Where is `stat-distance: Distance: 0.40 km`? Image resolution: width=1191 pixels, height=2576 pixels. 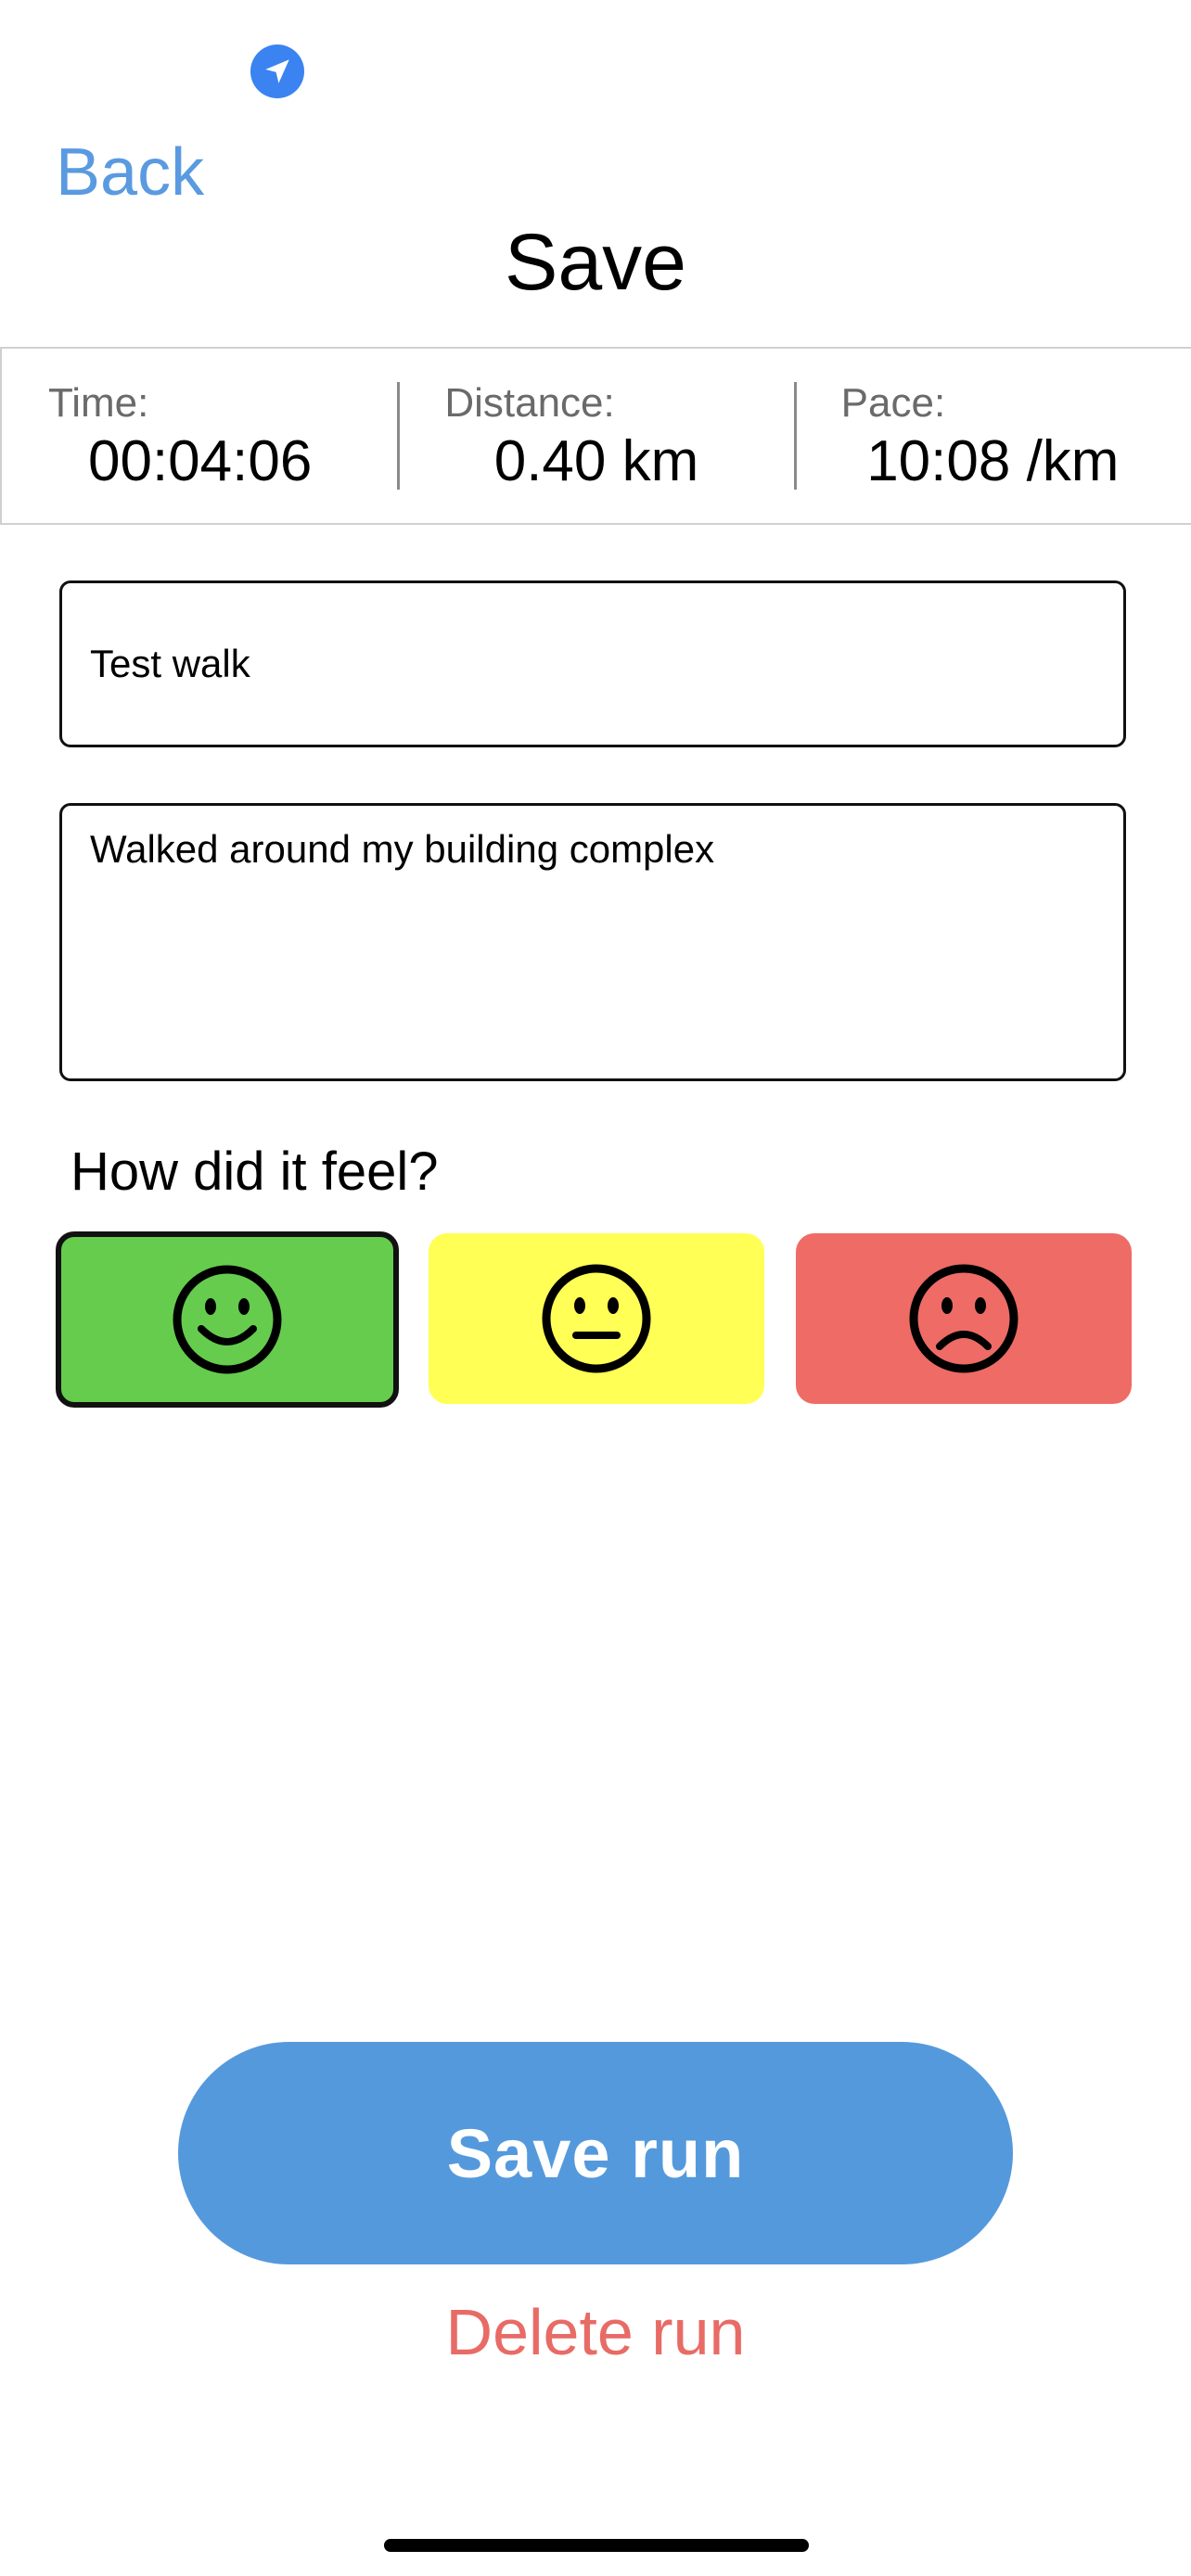
stat-distance: Distance: 0.40 km is located at coordinates (595, 436).